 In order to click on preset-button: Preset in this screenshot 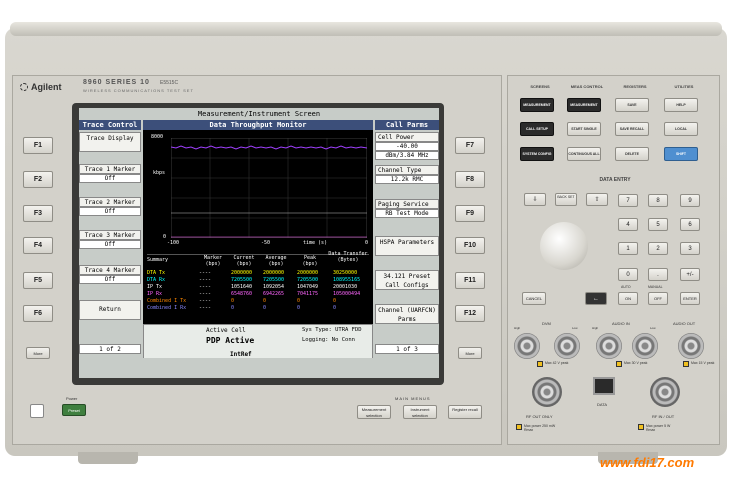, I will do `click(74, 410)`.